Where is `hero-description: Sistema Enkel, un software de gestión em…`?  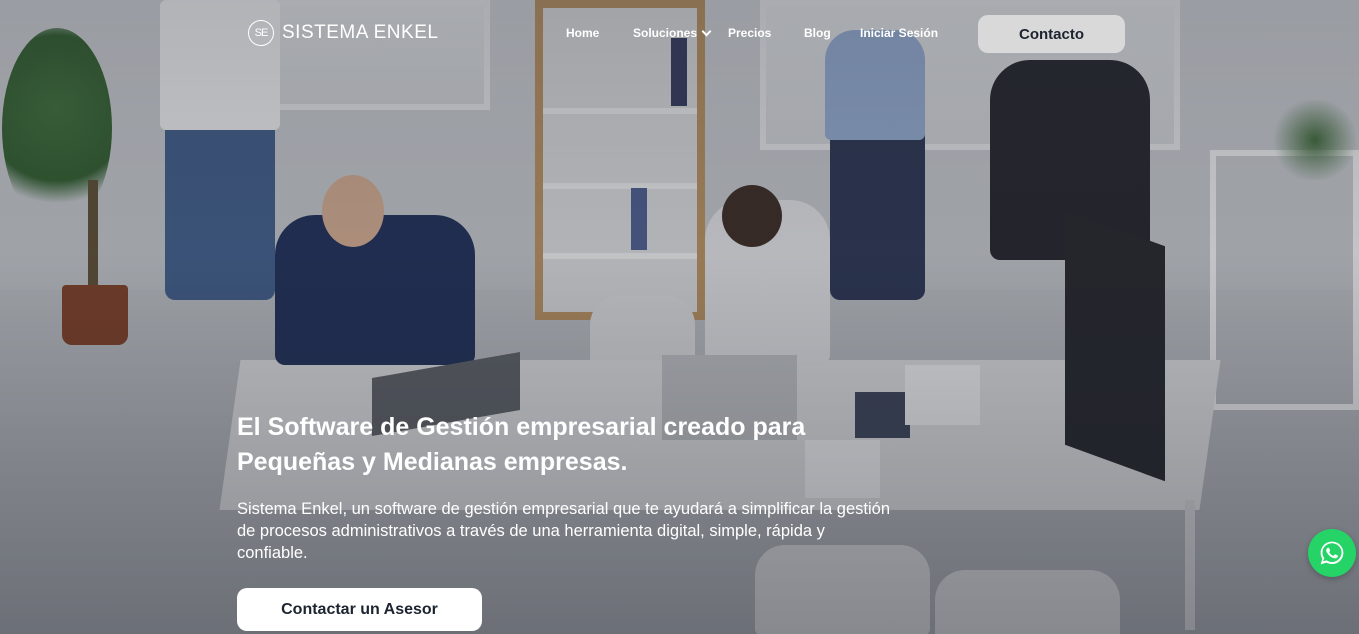 hero-description: Sistema Enkel, un software de gestión em… is located at coordinates (564, 531).